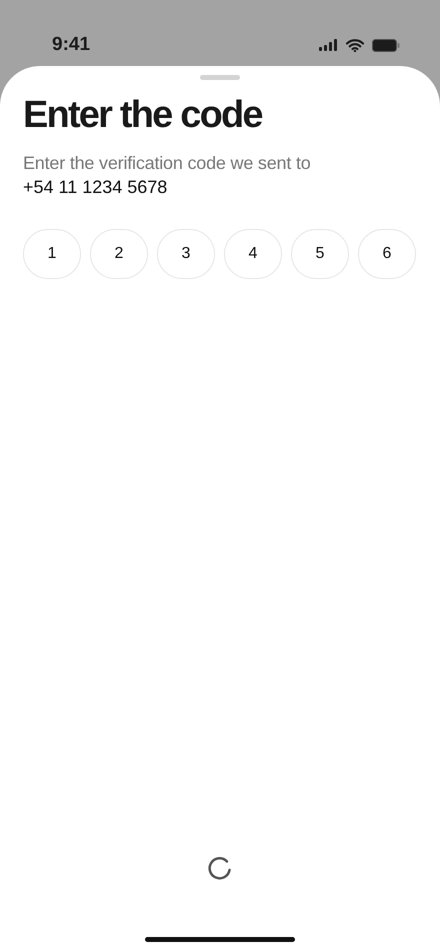 This screenshot has width=440, height=952. Describe the element at coordinates (328, 45) in the screenshot. I see `signal-icon` at that location.